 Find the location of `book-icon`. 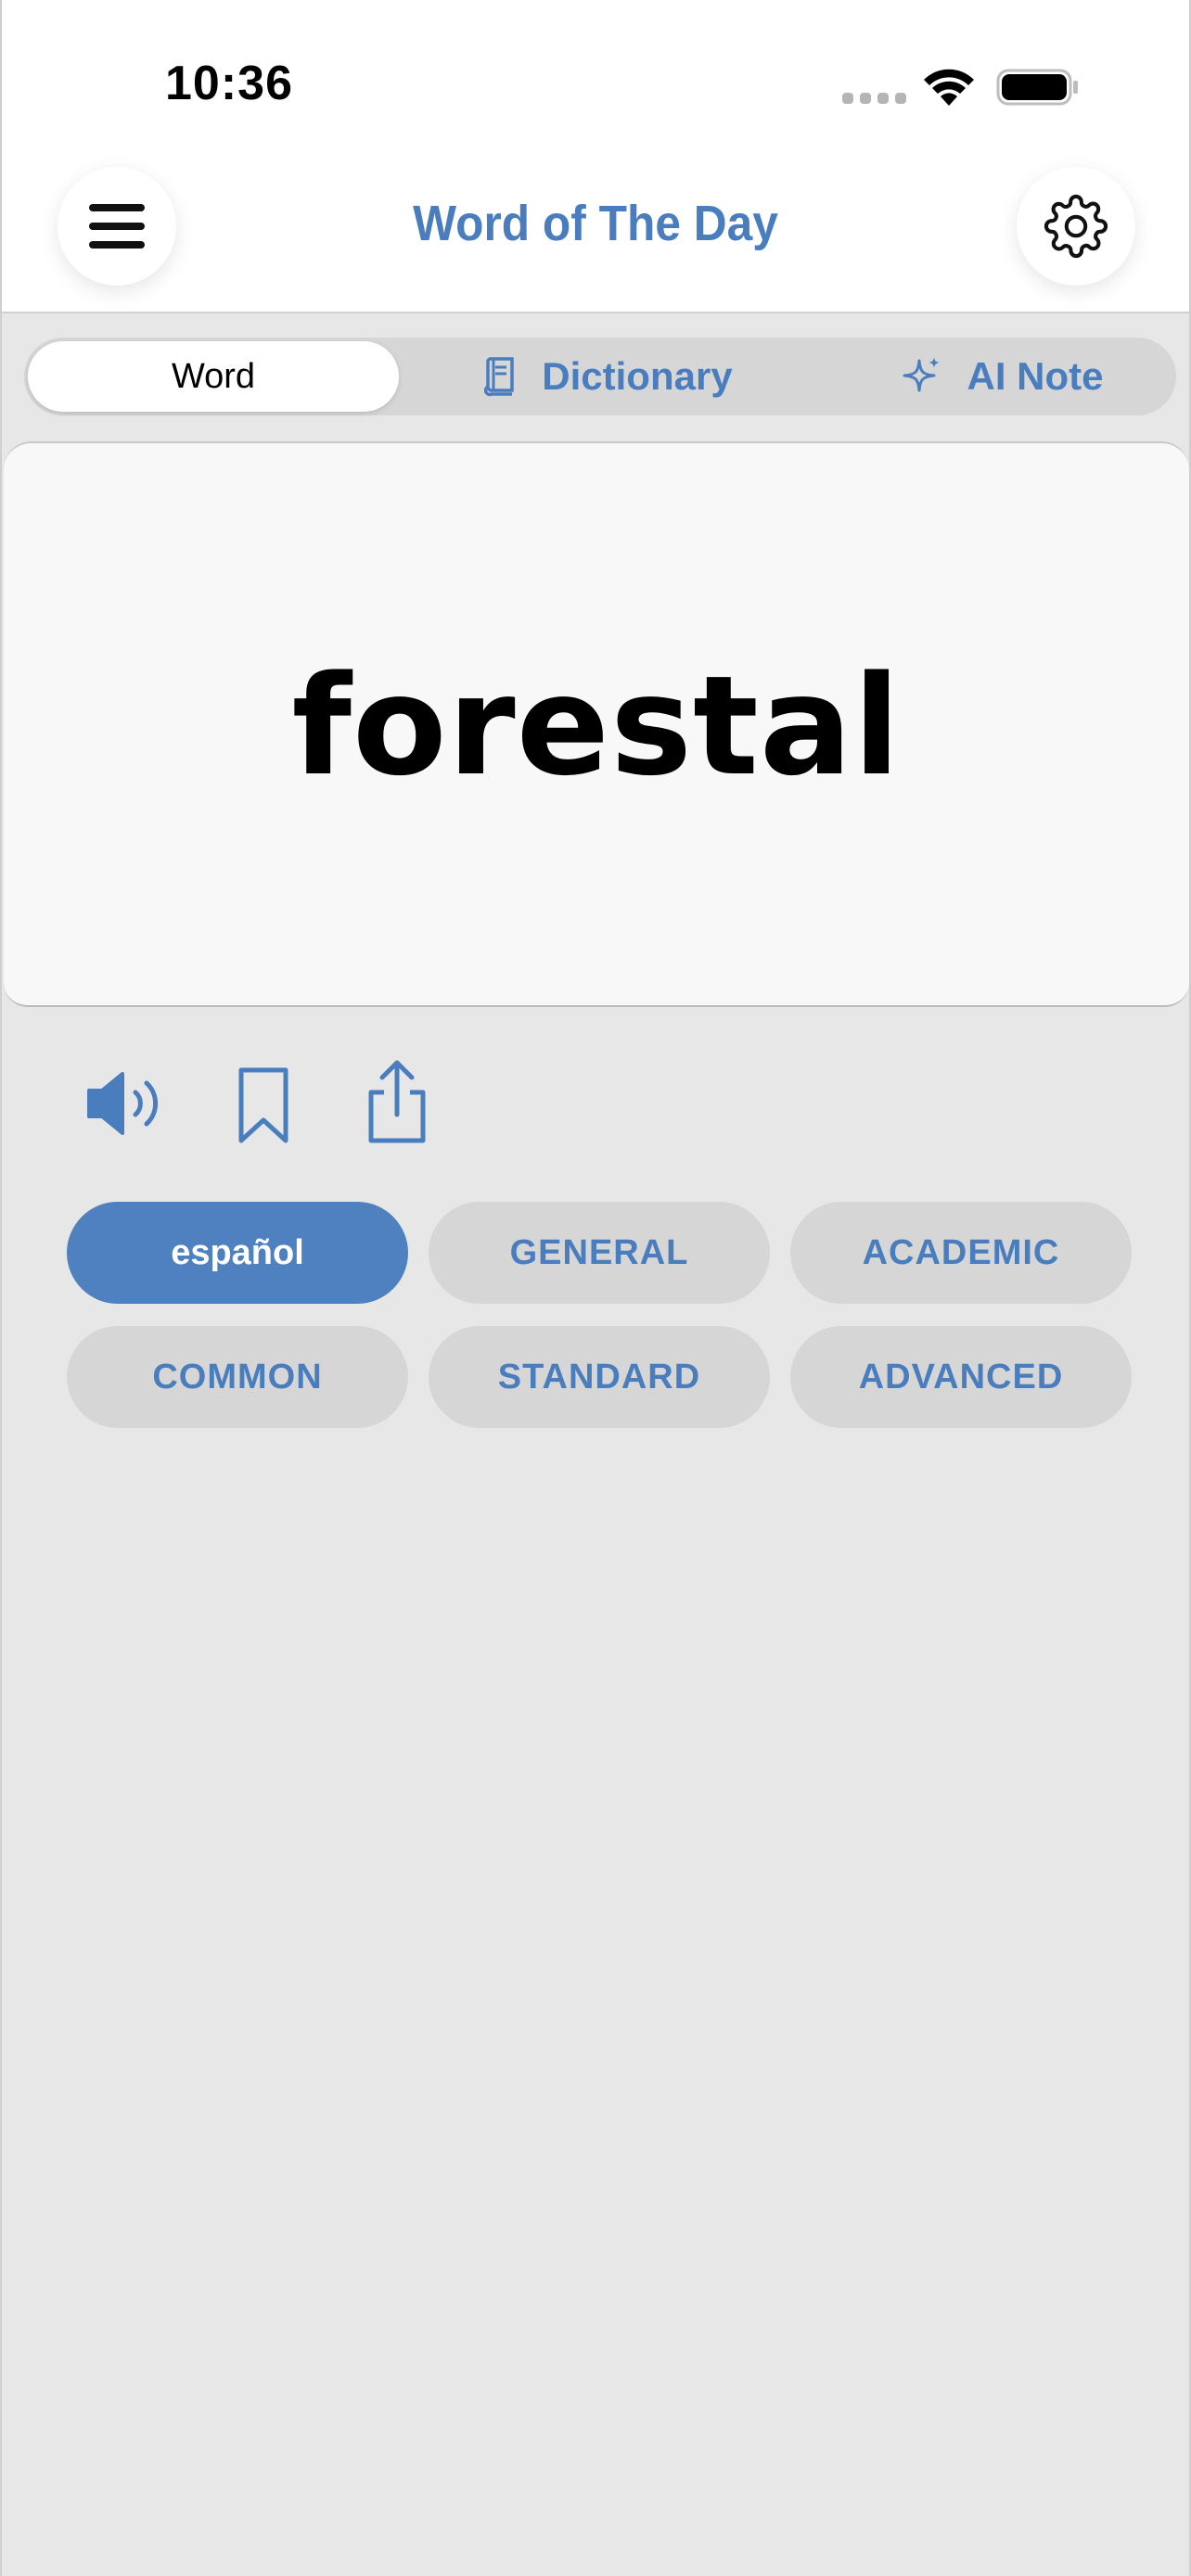

book-icon is located at coordinates (499, 377).